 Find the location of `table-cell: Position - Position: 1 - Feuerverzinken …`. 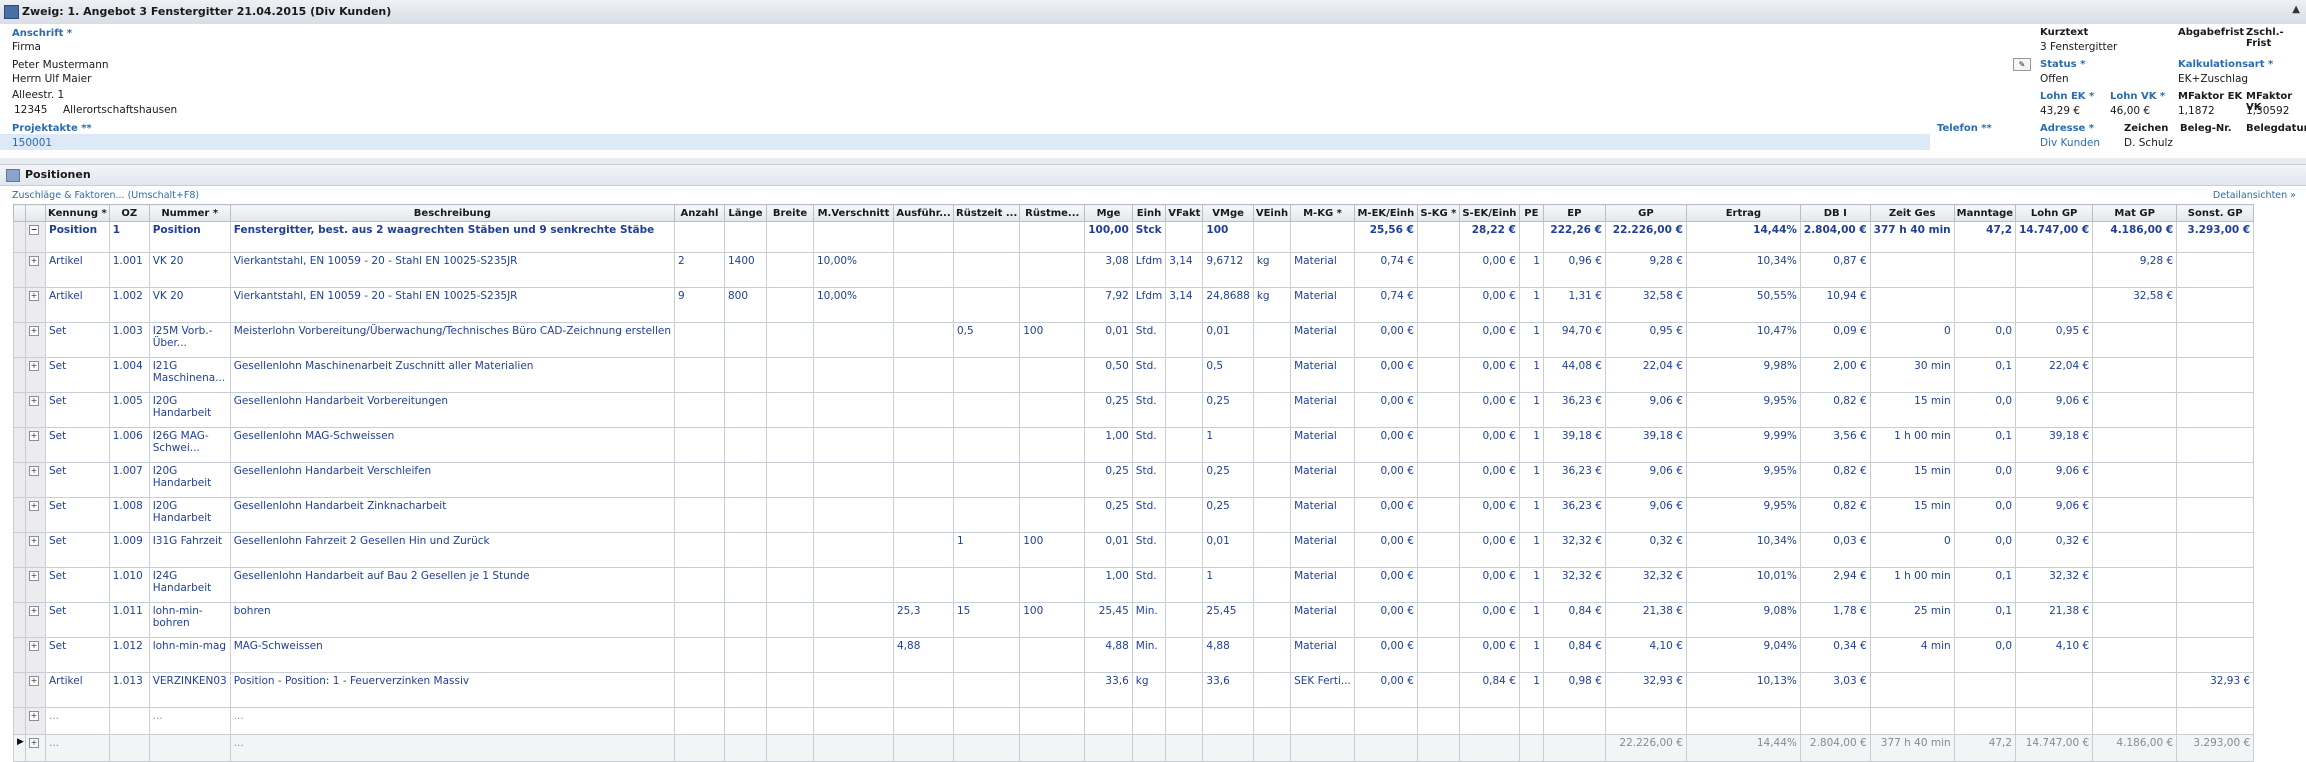

table-cell: Position - Position: 1 - Feuerverzinken … is located at coordinates (452, 690).